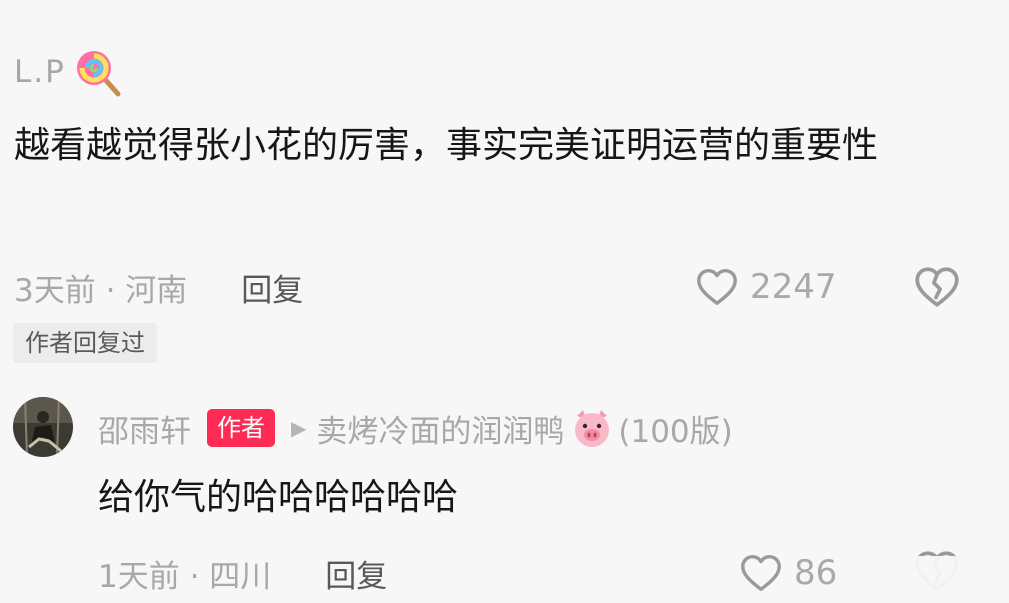 This screenshot has width=1009, height=603. What do you see at coordinates (937, 287) in the screenshot?
I see `broken-heart-icon` at bounding box center [937, 287].